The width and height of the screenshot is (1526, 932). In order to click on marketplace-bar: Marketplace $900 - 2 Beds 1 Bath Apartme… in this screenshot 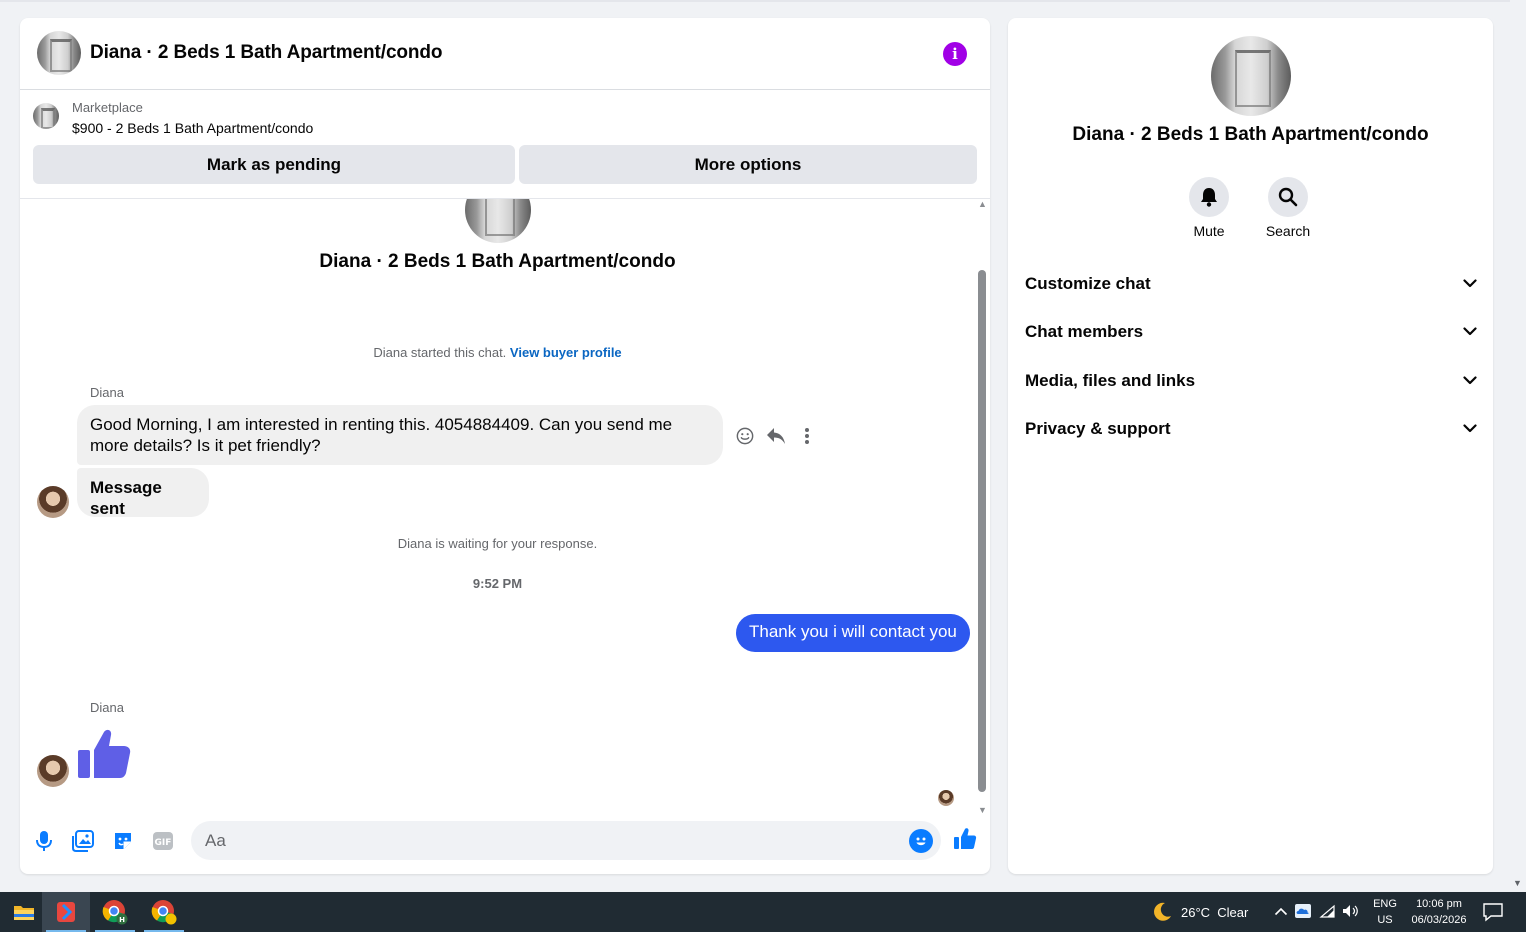, I will do `click(505, 144)`.